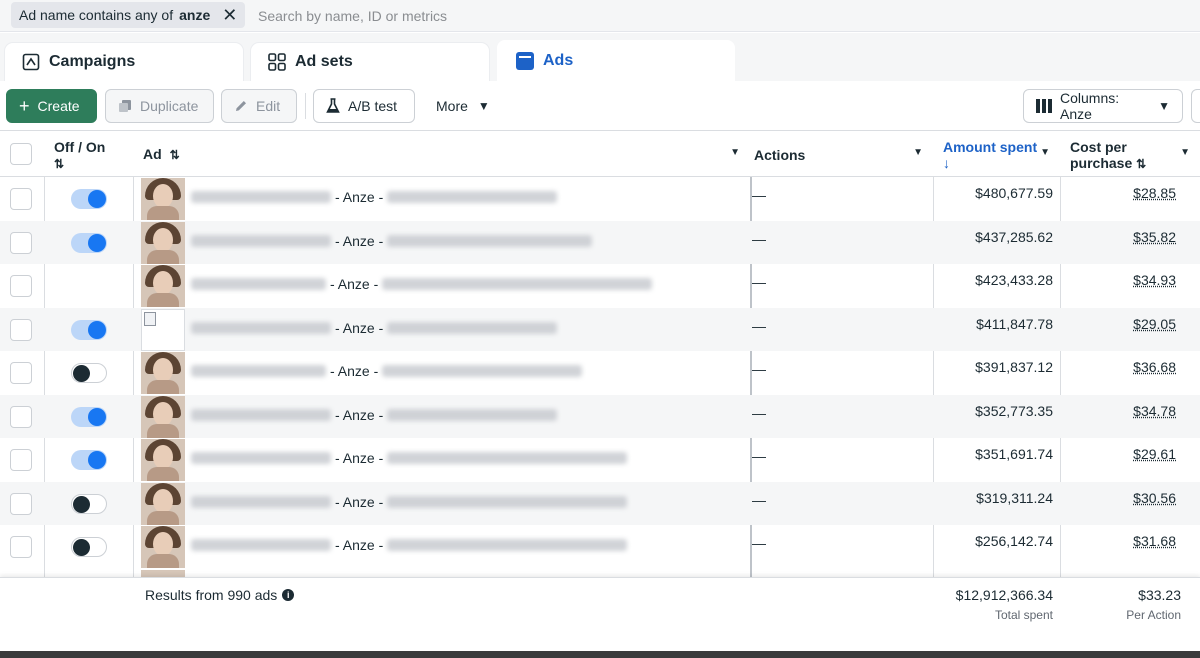 The height and width of the screenshot is (658, 1200). I want to click on info-icon: i, so click(288, 595).